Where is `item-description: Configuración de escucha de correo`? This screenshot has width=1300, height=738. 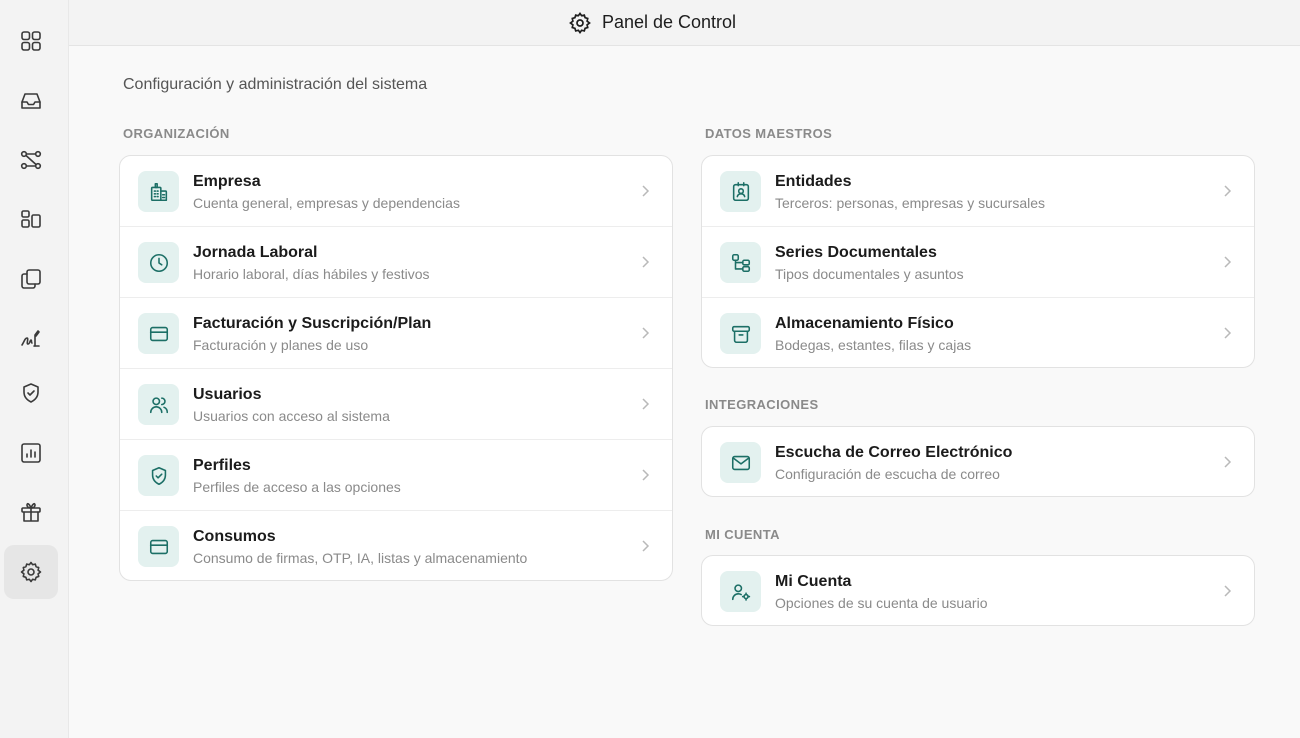 item-description: Configuración de escucha de correo is located at coordinates (887, 474).